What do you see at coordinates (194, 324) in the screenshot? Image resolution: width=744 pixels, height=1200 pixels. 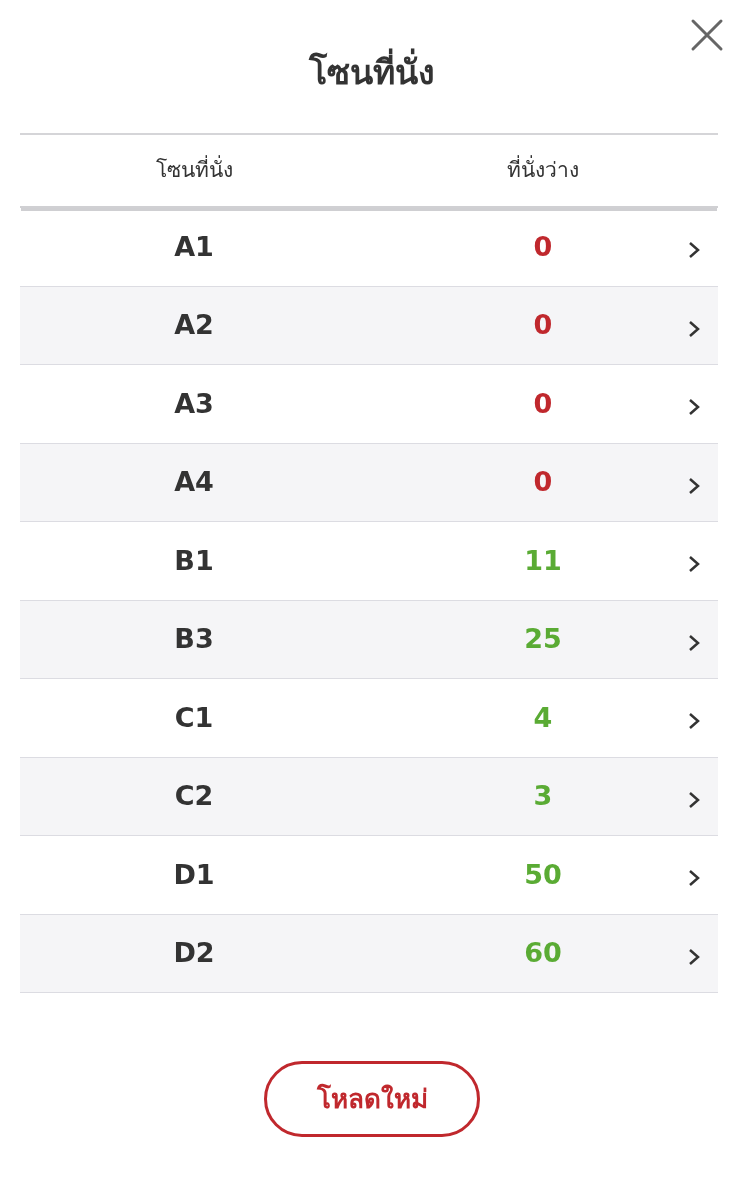 I see `zone-name: A2` at bounding box center [194, 324].